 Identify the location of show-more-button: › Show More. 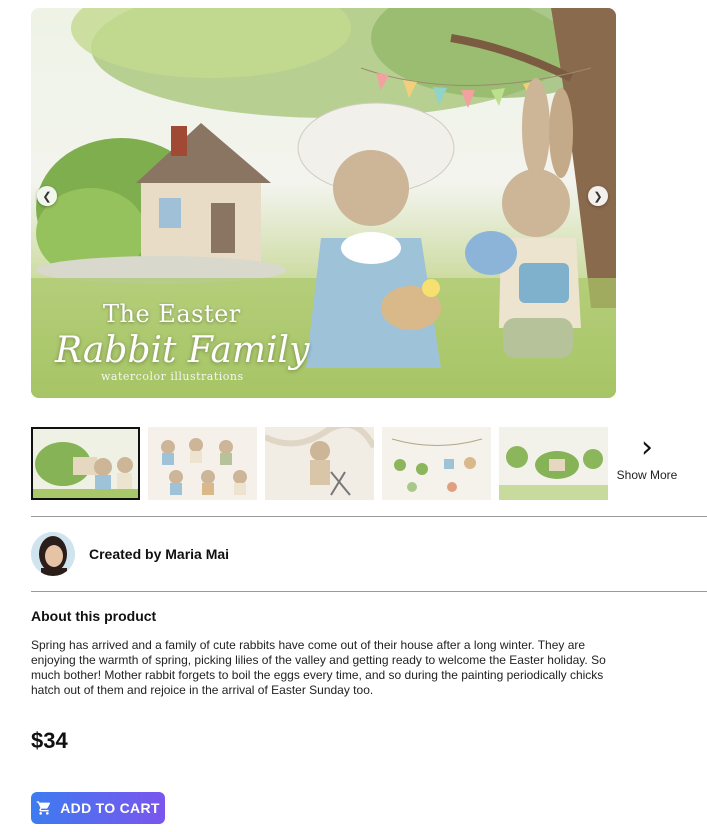
(647, 456).